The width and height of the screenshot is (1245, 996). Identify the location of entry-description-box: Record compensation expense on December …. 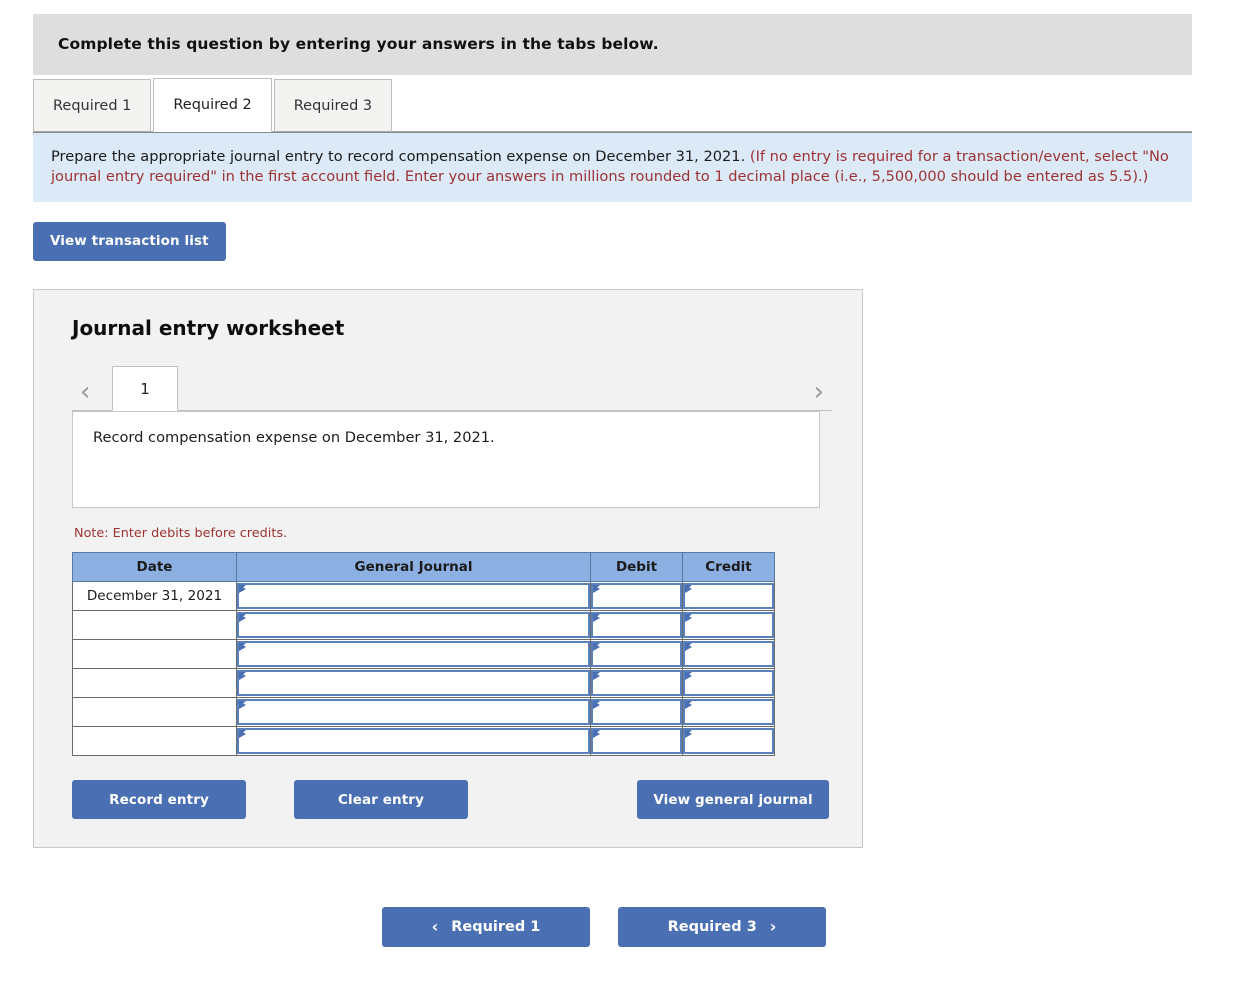
(446, 459).